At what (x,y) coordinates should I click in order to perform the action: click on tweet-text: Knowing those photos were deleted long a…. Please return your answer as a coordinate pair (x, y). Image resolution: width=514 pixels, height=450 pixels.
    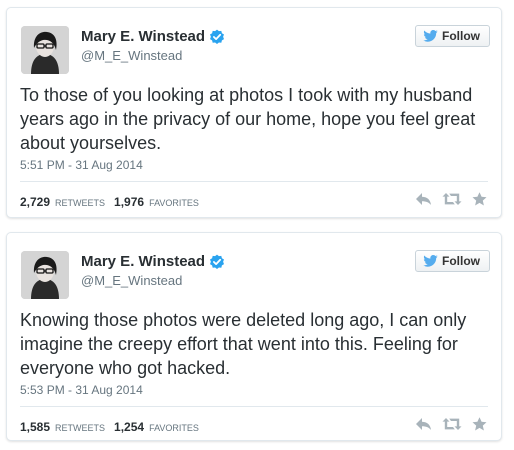
    Looking at the image, I should click on (243, 344).